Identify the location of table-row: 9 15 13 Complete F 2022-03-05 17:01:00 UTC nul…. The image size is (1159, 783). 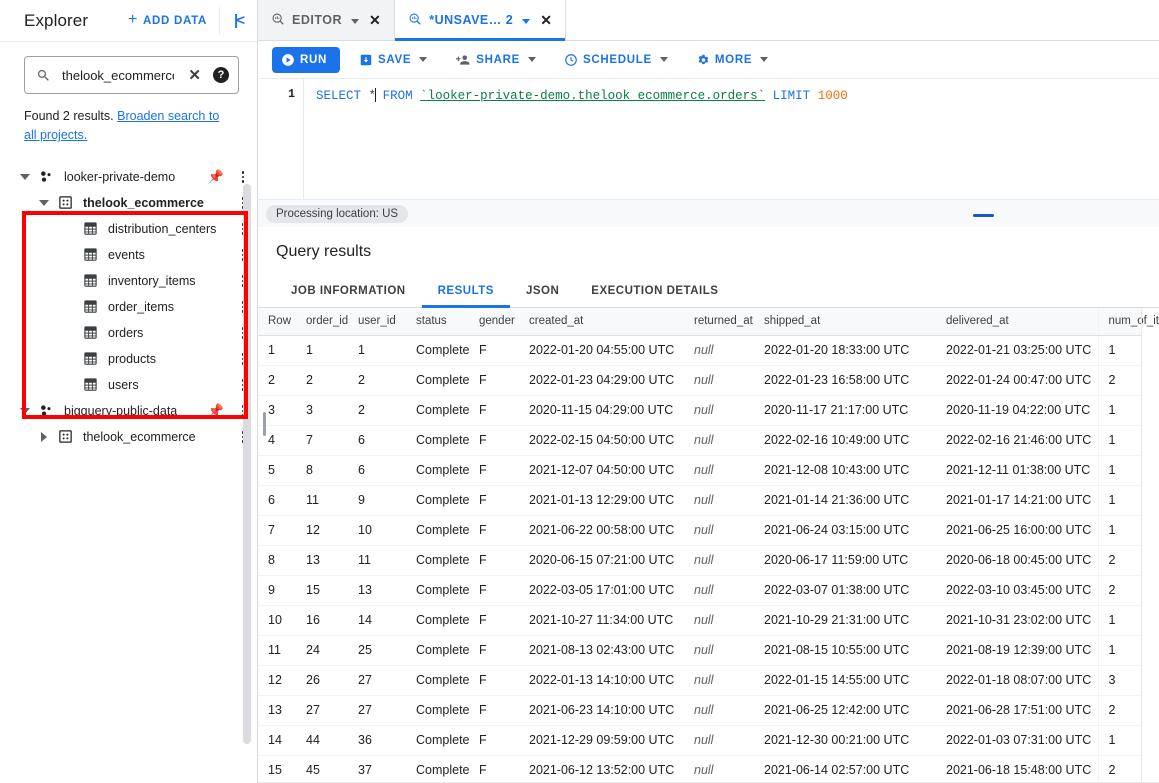
(700, 590).